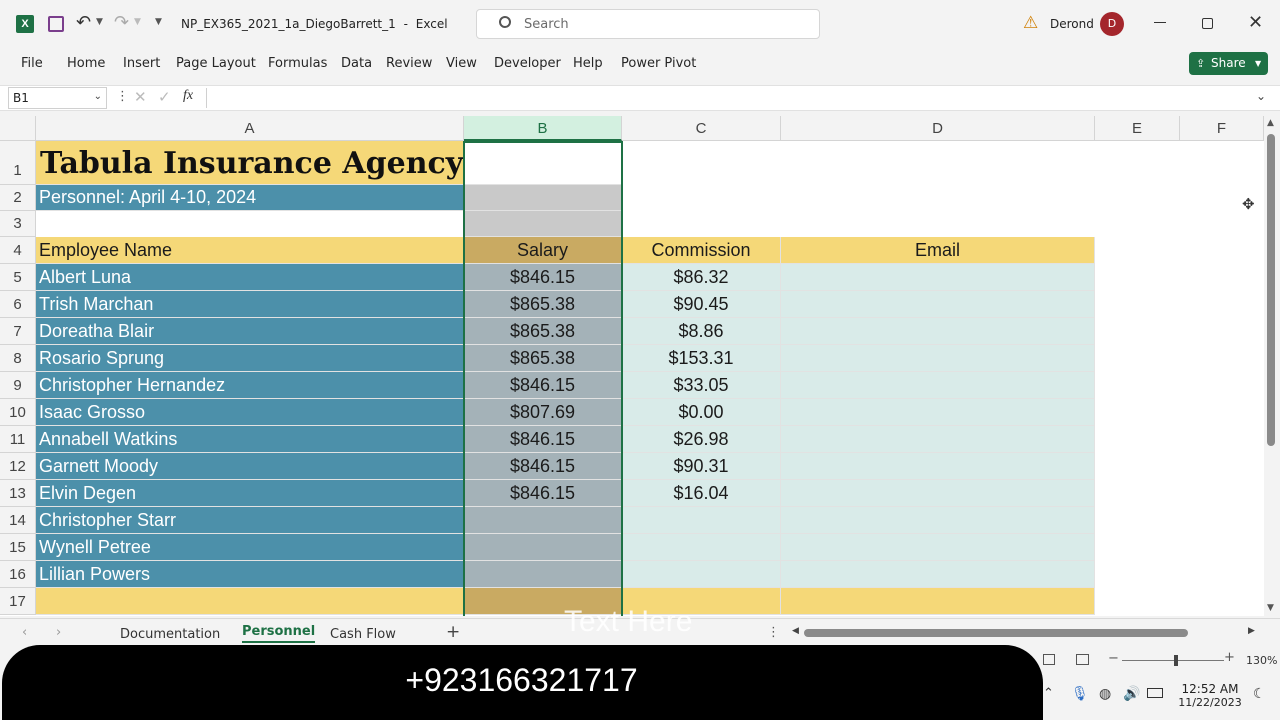  Describe the element at coordinates (1259, 694) in the screenshot. I see `moon-icon: ☾` at that location.